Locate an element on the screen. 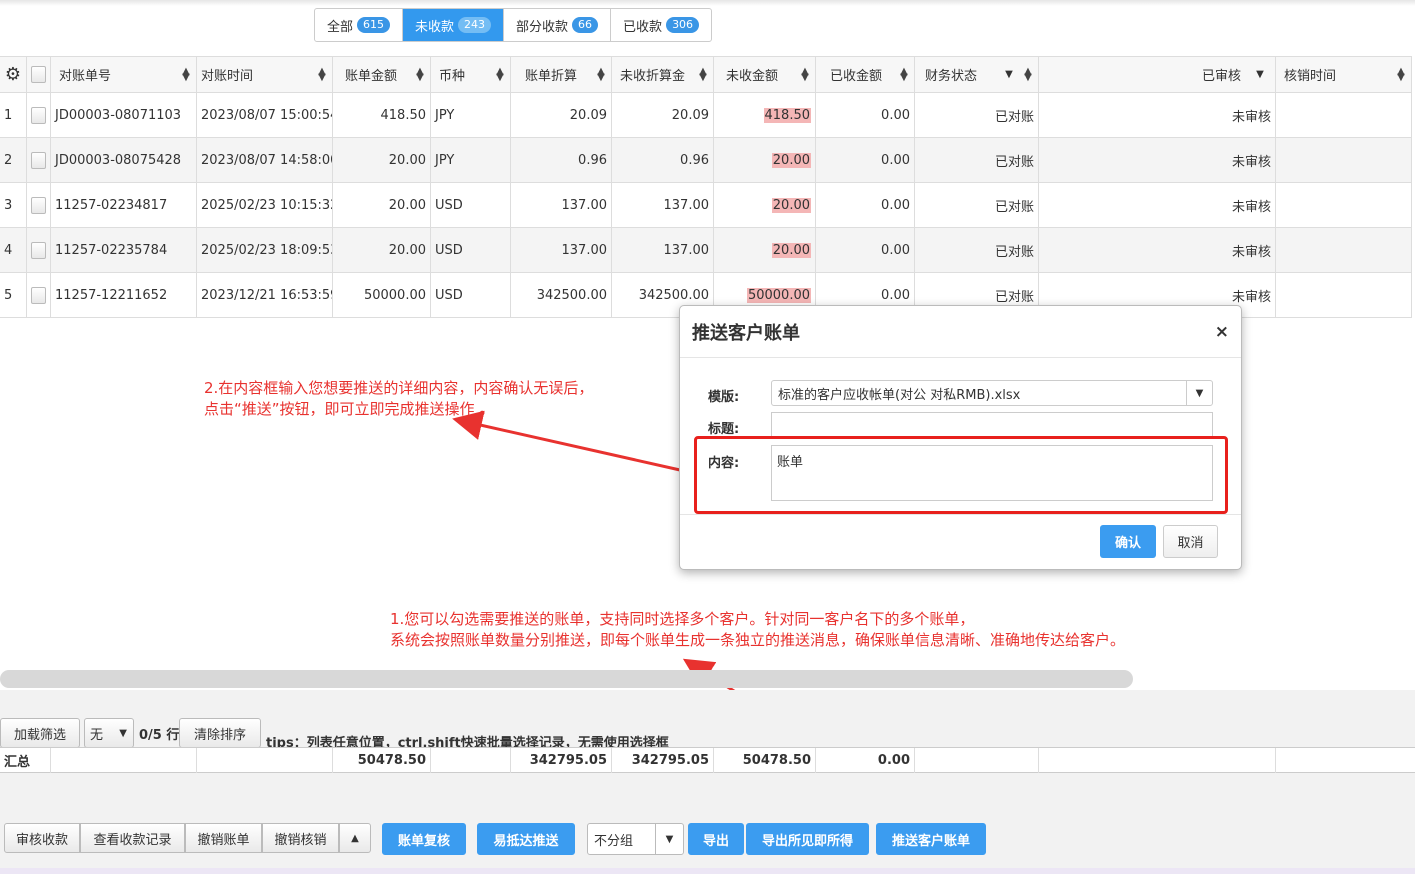 The image size is (1415, 874). select-all-checkbox is located at coordinates (38, 74).